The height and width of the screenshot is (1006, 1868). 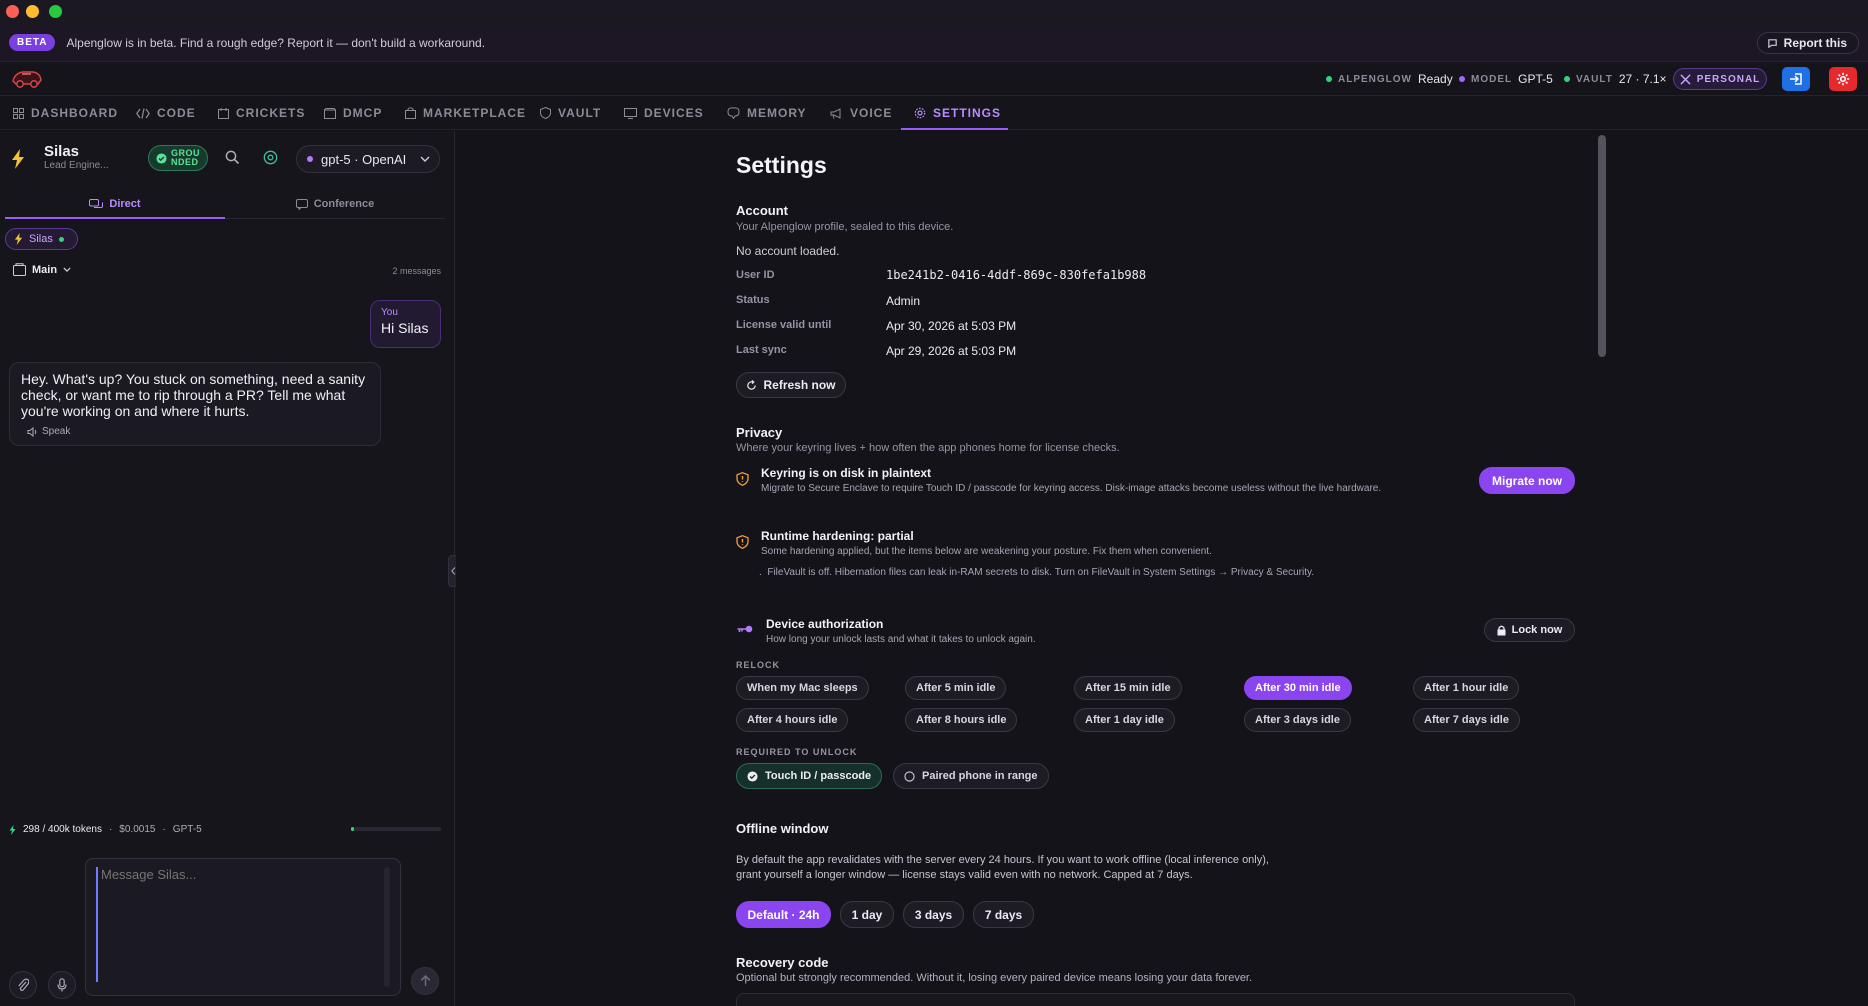 I want to click on login-icon, so click(x=1796, y=79).